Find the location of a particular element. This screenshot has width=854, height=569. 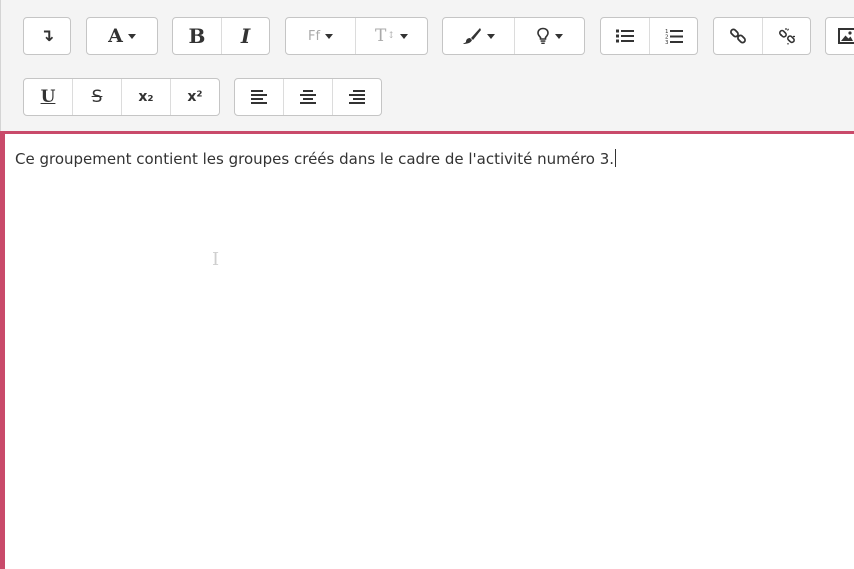

list-group: 1 2 3 is located at coordinates (649, 36).